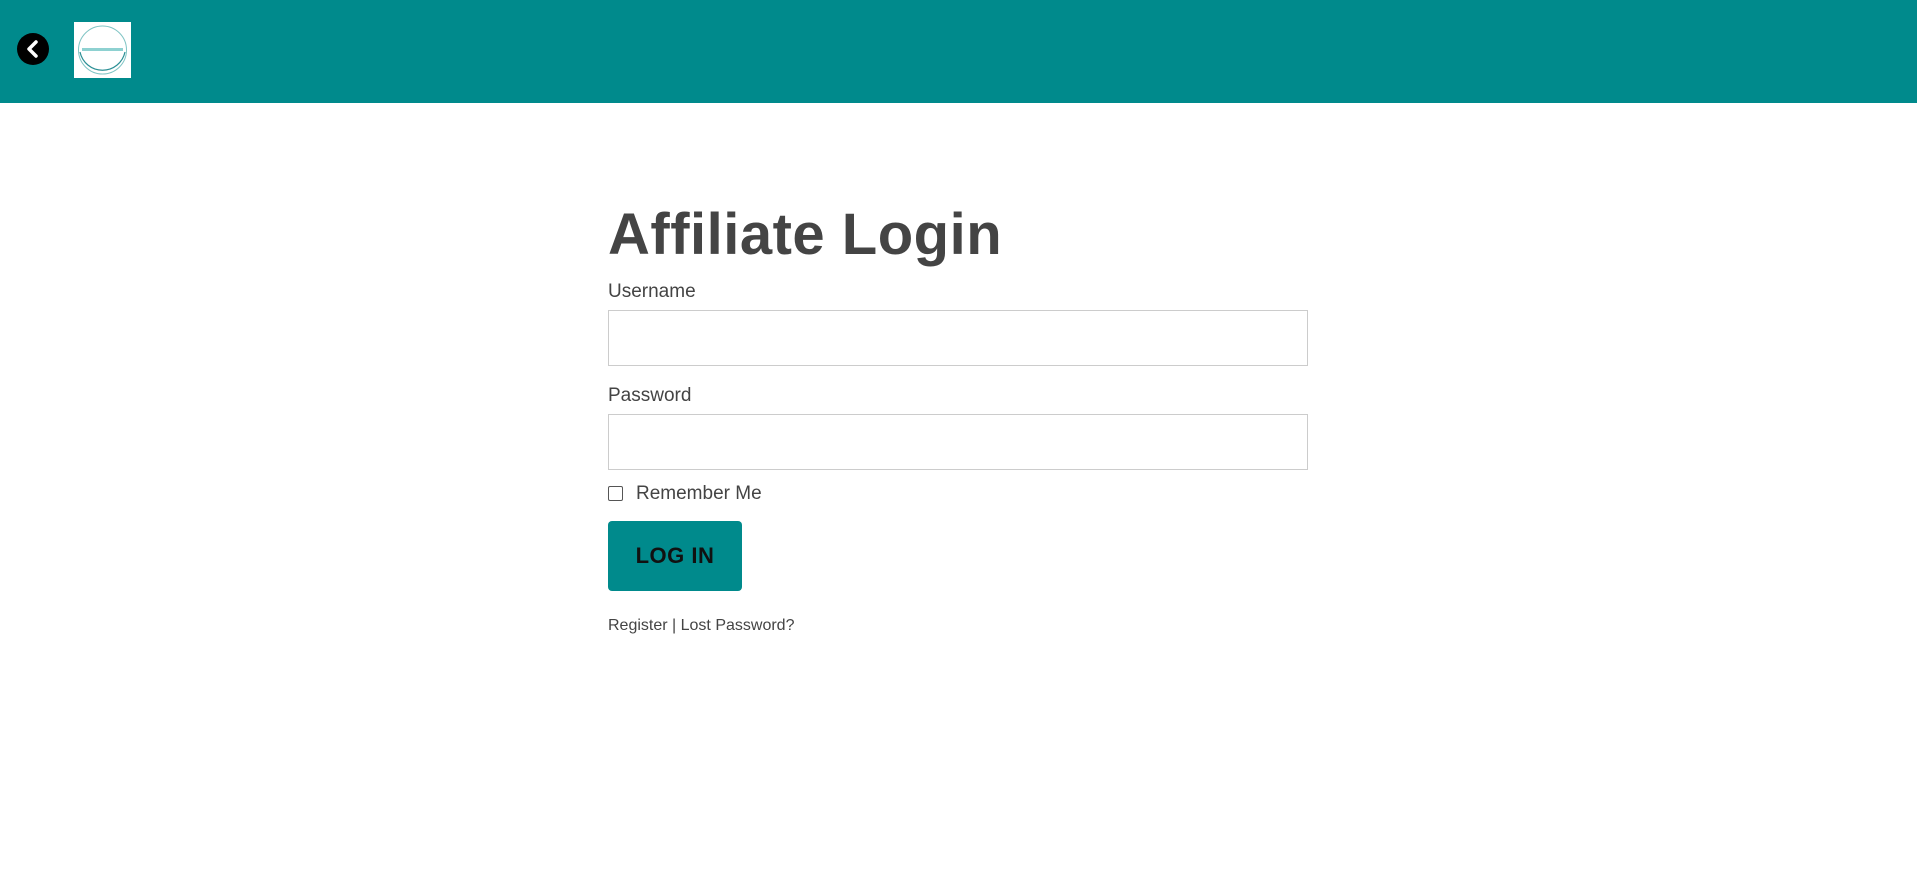  What do you see at coordinates (675, 556) in the screenshot?
I see `login-button: LOG IN` at bounding box center [675, 556].